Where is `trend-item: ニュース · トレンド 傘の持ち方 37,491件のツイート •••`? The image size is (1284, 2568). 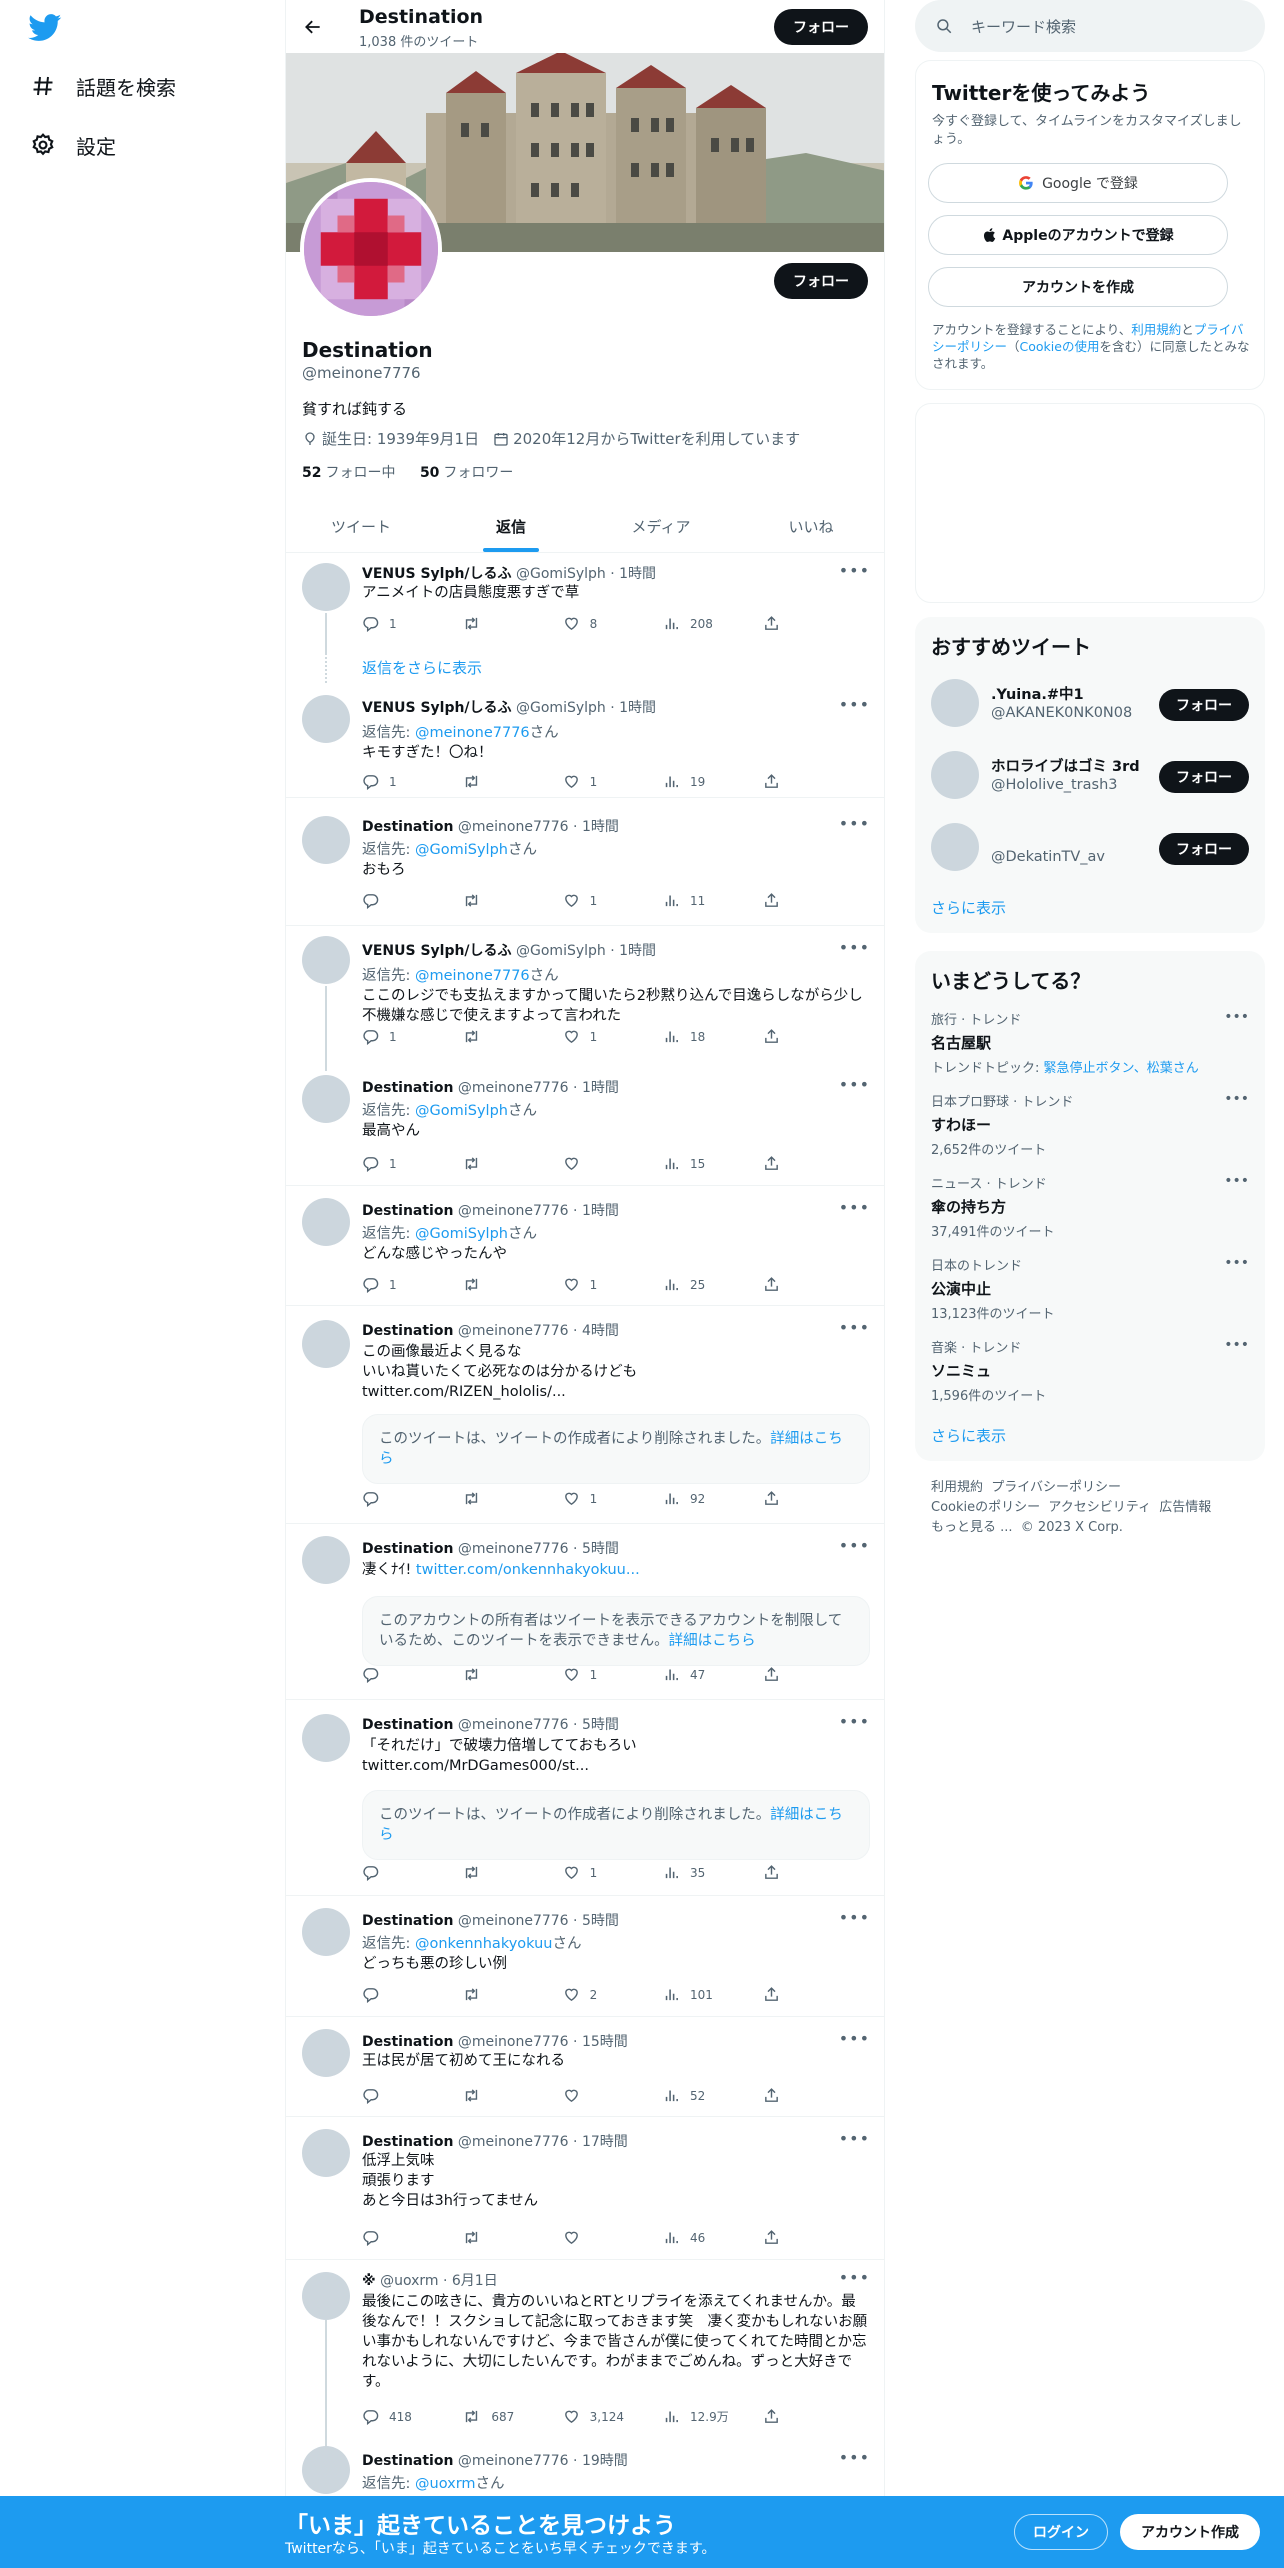
trend-item: ニュース · トレンド 傘の持ち方 37,491件のツイート ••• is located at coordinates (1090, 1206).